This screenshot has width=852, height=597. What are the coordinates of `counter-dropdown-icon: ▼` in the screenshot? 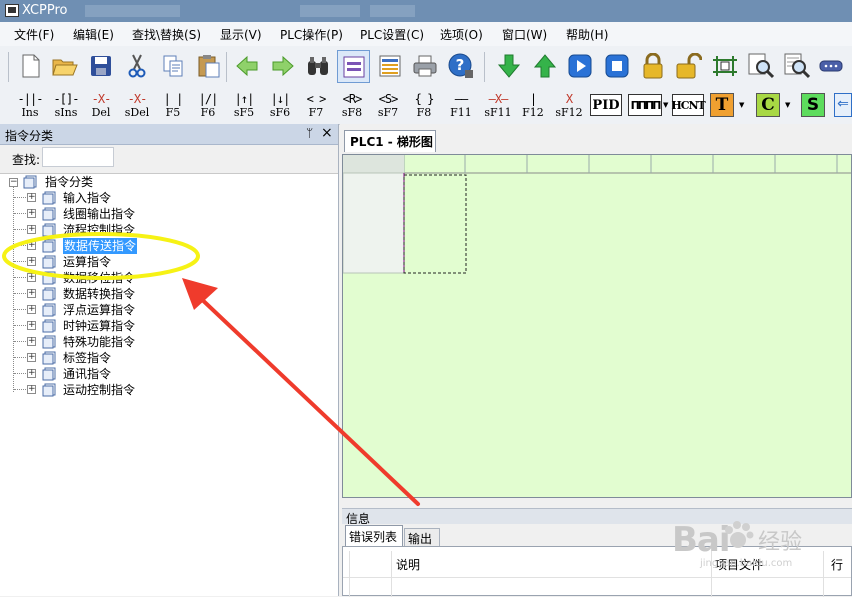 It's located at (787, 105).